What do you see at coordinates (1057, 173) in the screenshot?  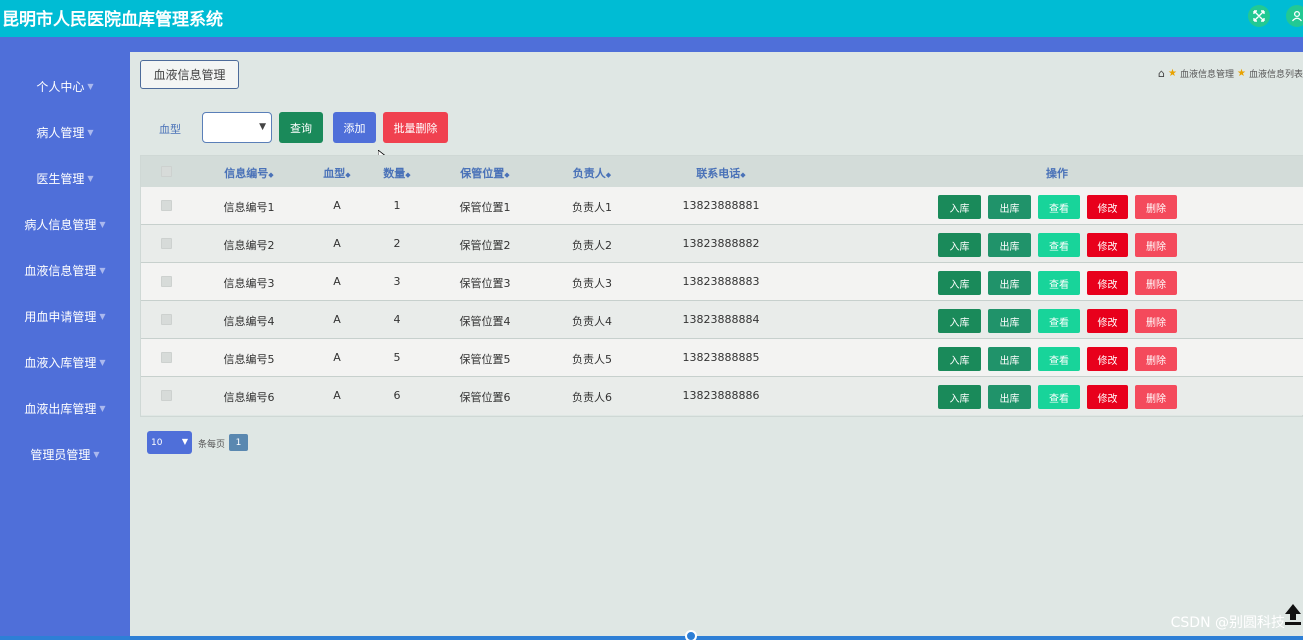 I see `column-header: 操作` at bounding box center [1057, 173].